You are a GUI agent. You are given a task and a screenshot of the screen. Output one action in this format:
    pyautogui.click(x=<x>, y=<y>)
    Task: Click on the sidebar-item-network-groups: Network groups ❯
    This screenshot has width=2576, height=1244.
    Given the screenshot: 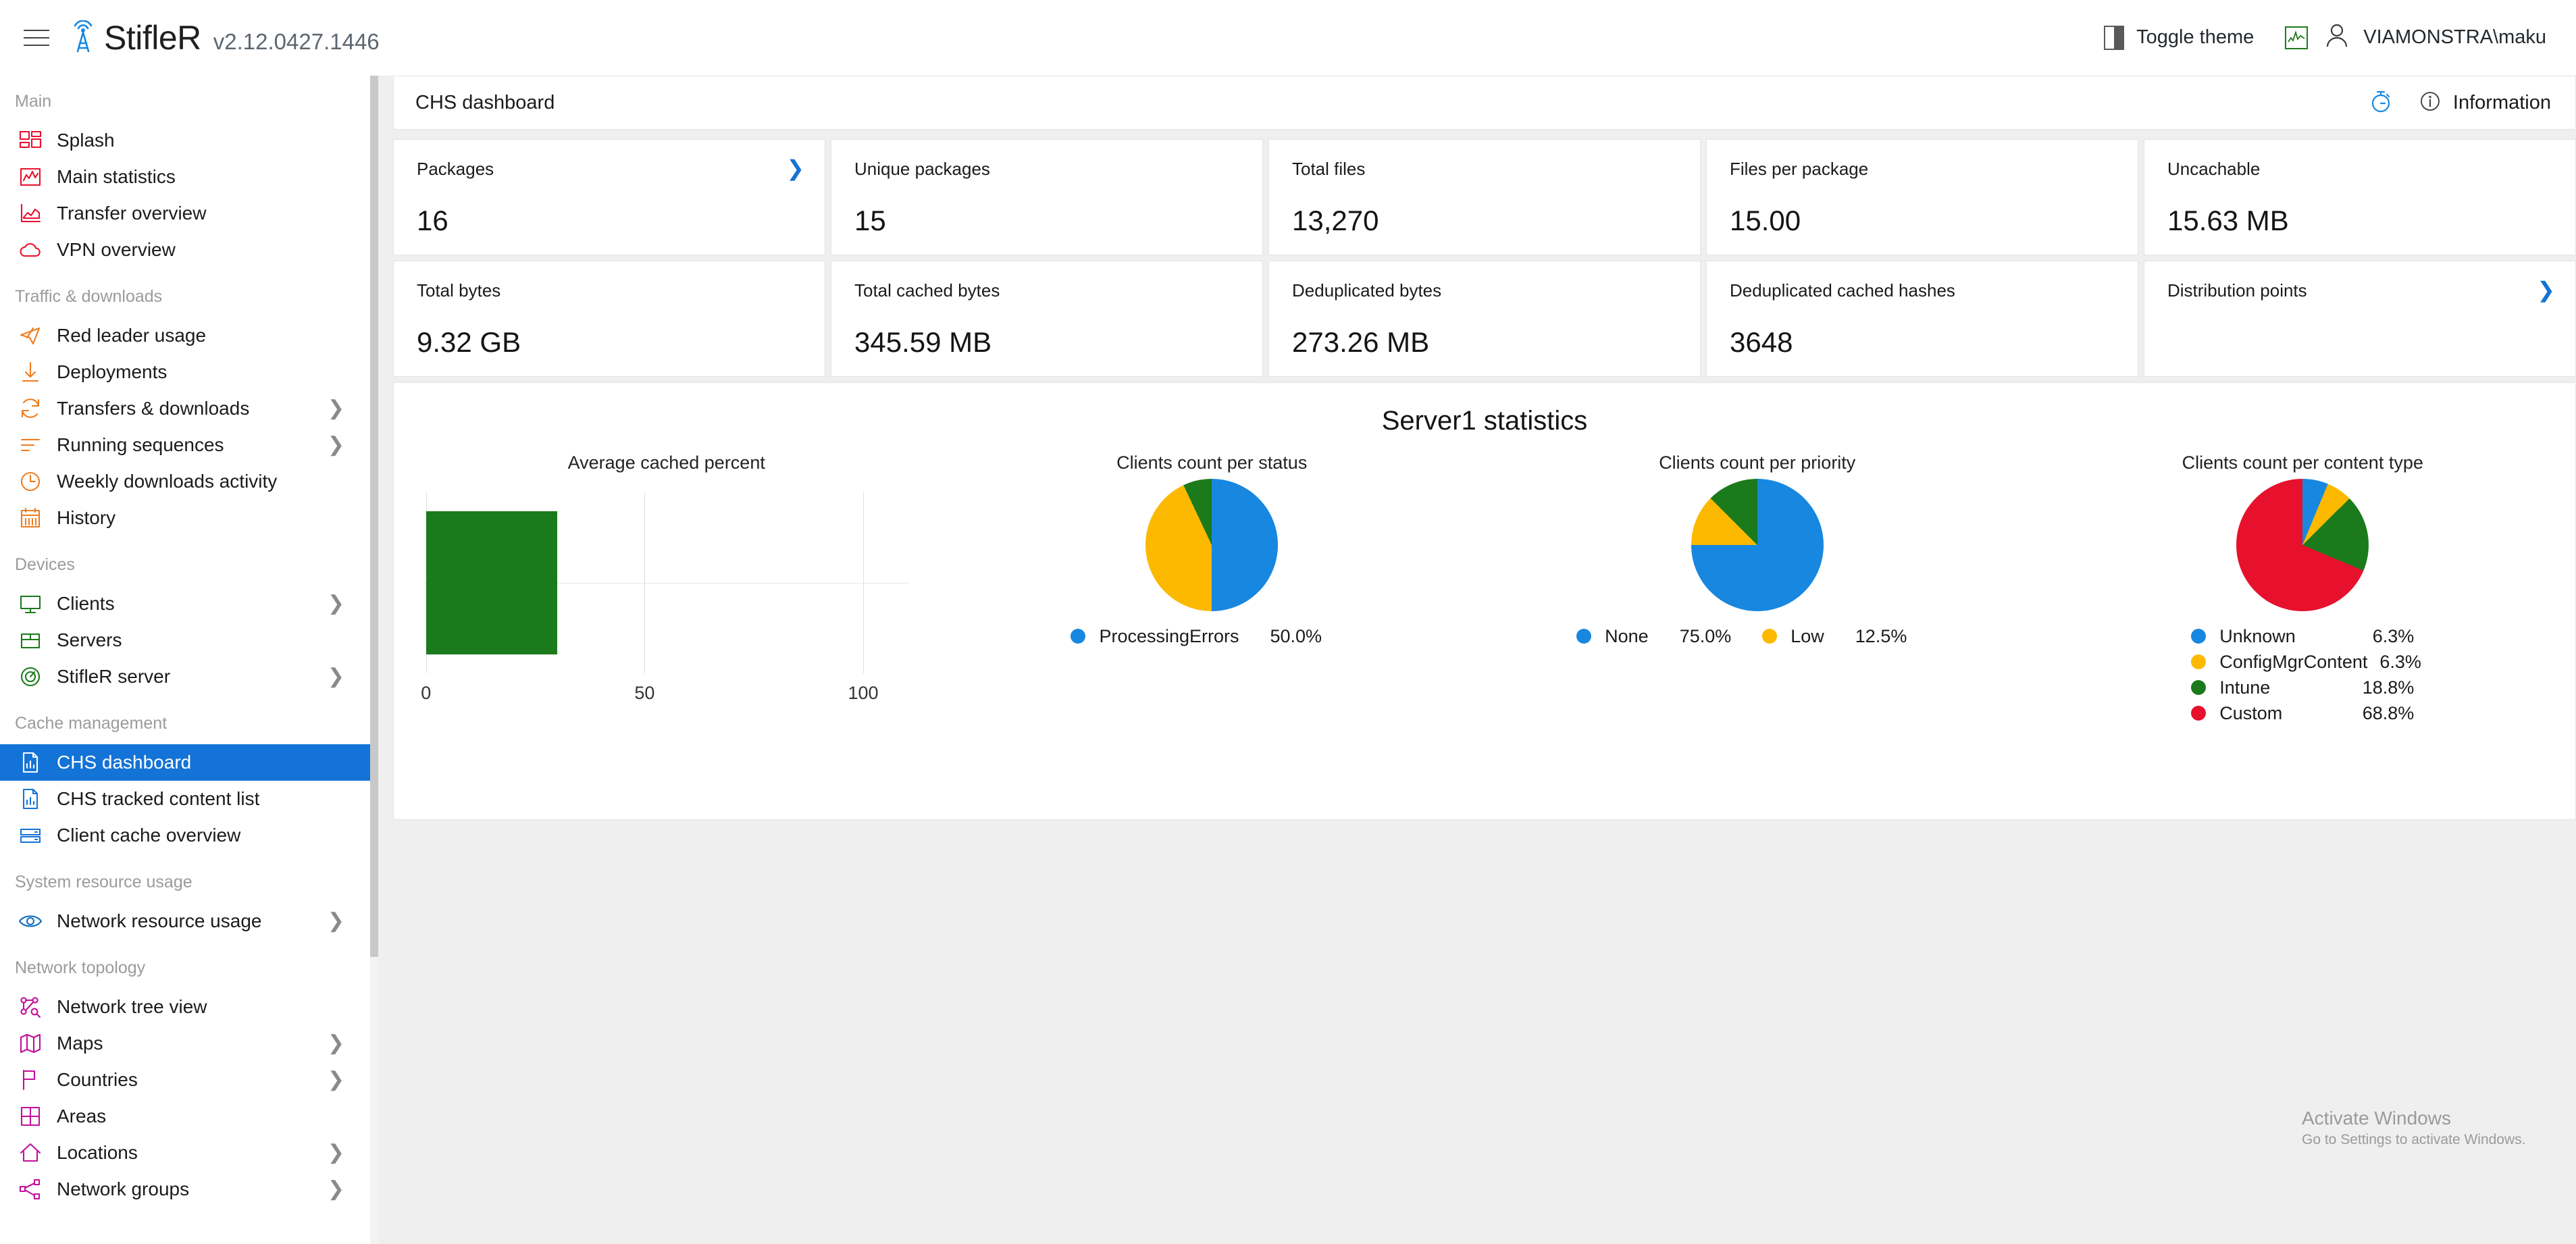 What is the action you would take?
    pyautogui.click(x=185, y=1189)
    